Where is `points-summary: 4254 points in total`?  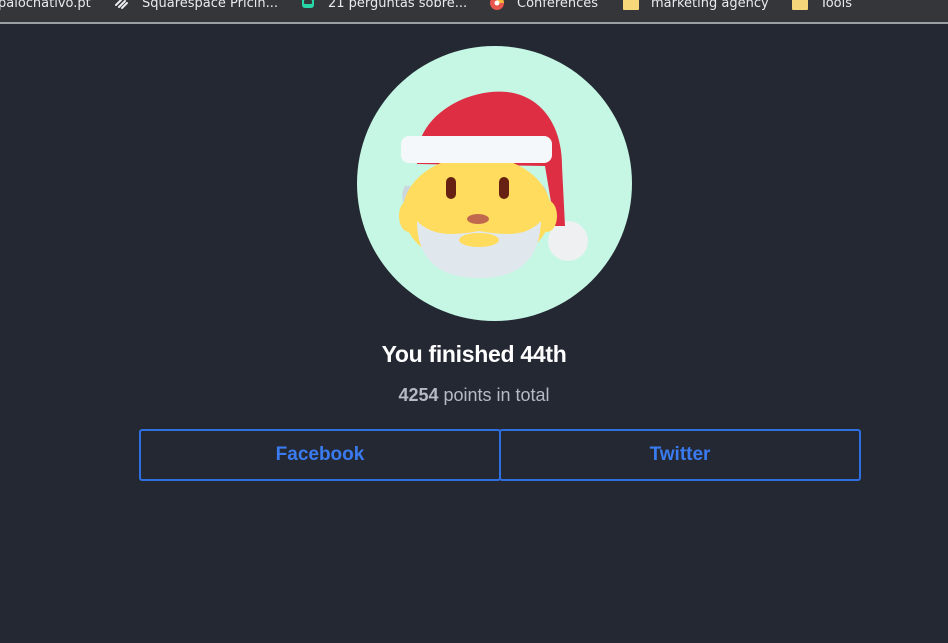 points-summary: 4254 points in total is located at coordinates (474, 395).